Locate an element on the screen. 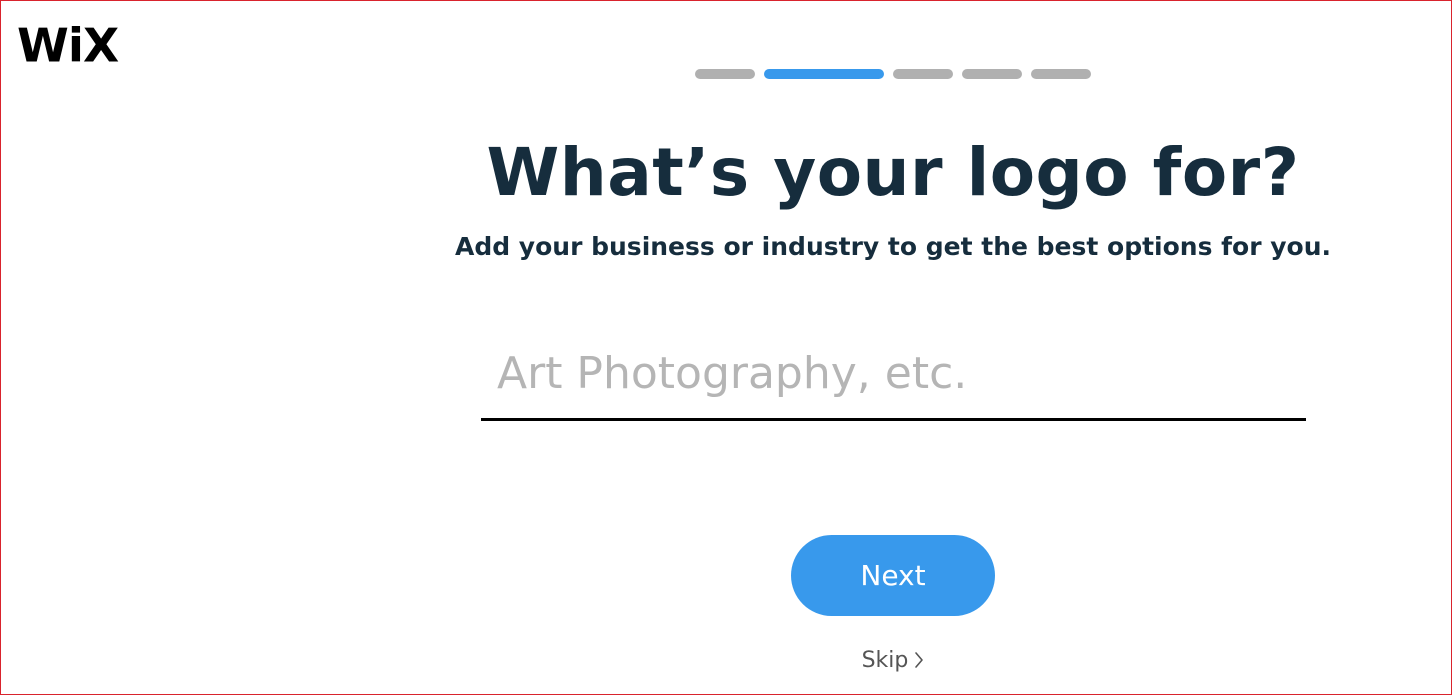 The width and height of the screenshot is (1452, 695). business-input-field is located at coordinates (893, 379).